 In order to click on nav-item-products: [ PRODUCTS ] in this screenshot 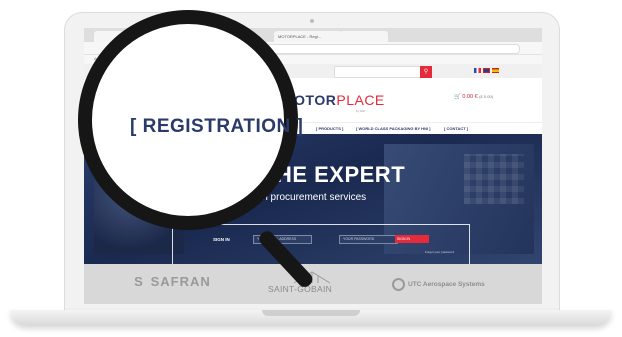, I will do `click(329, 128)`.